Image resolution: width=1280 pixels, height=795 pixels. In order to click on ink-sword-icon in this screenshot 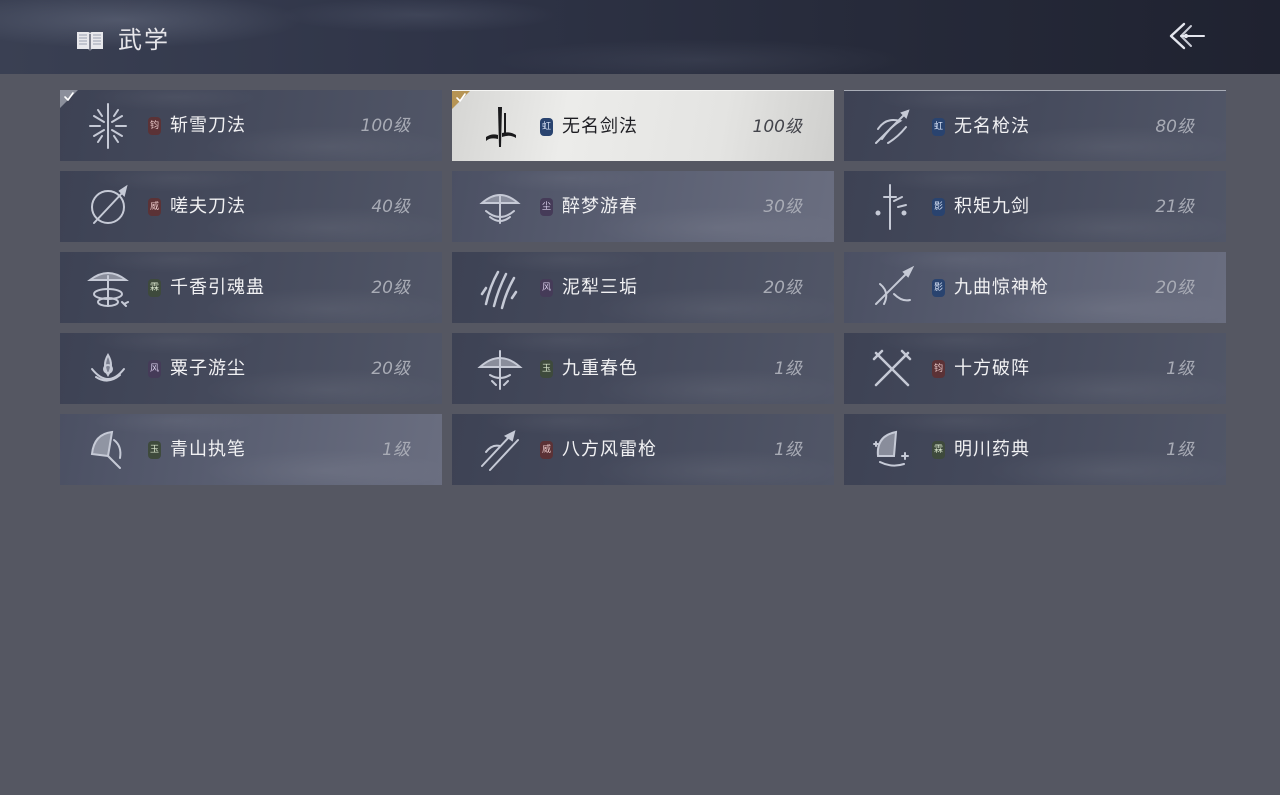, I will do `click(501, 127)`.